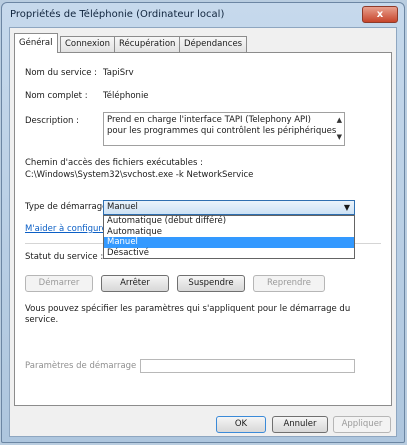  I want to click on startup-option-manual: Manuel, so click(229, 242).